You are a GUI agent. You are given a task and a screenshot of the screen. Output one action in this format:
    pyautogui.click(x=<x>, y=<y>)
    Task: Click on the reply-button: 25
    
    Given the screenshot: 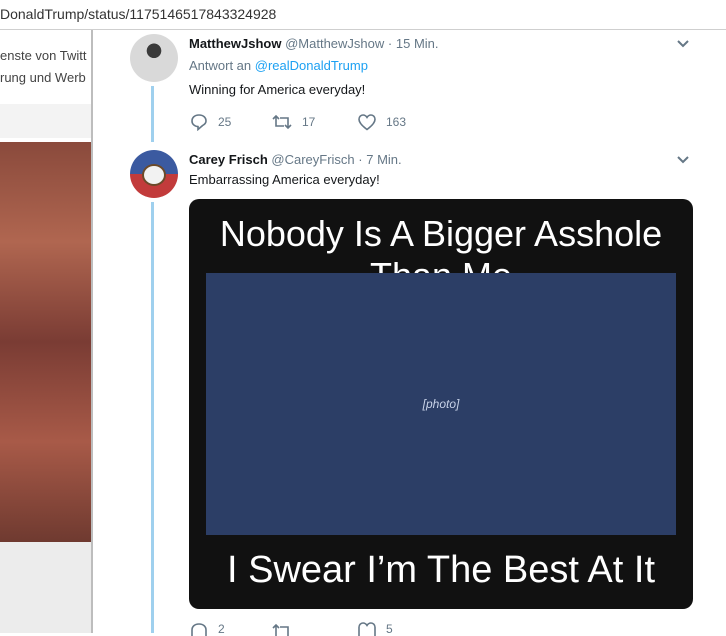 What is the action you would take?
    pyautogui.click(x=221, y=122)
    